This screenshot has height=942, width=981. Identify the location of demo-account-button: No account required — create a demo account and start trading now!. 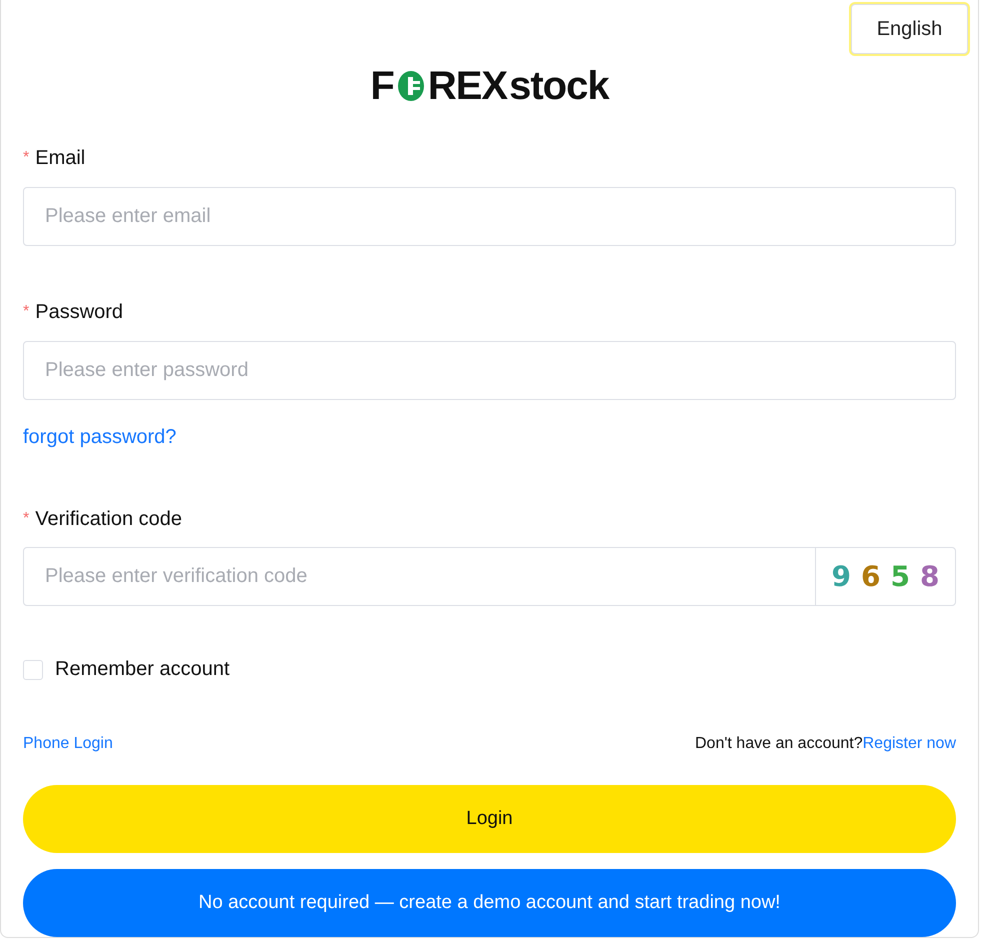
(489, 903).